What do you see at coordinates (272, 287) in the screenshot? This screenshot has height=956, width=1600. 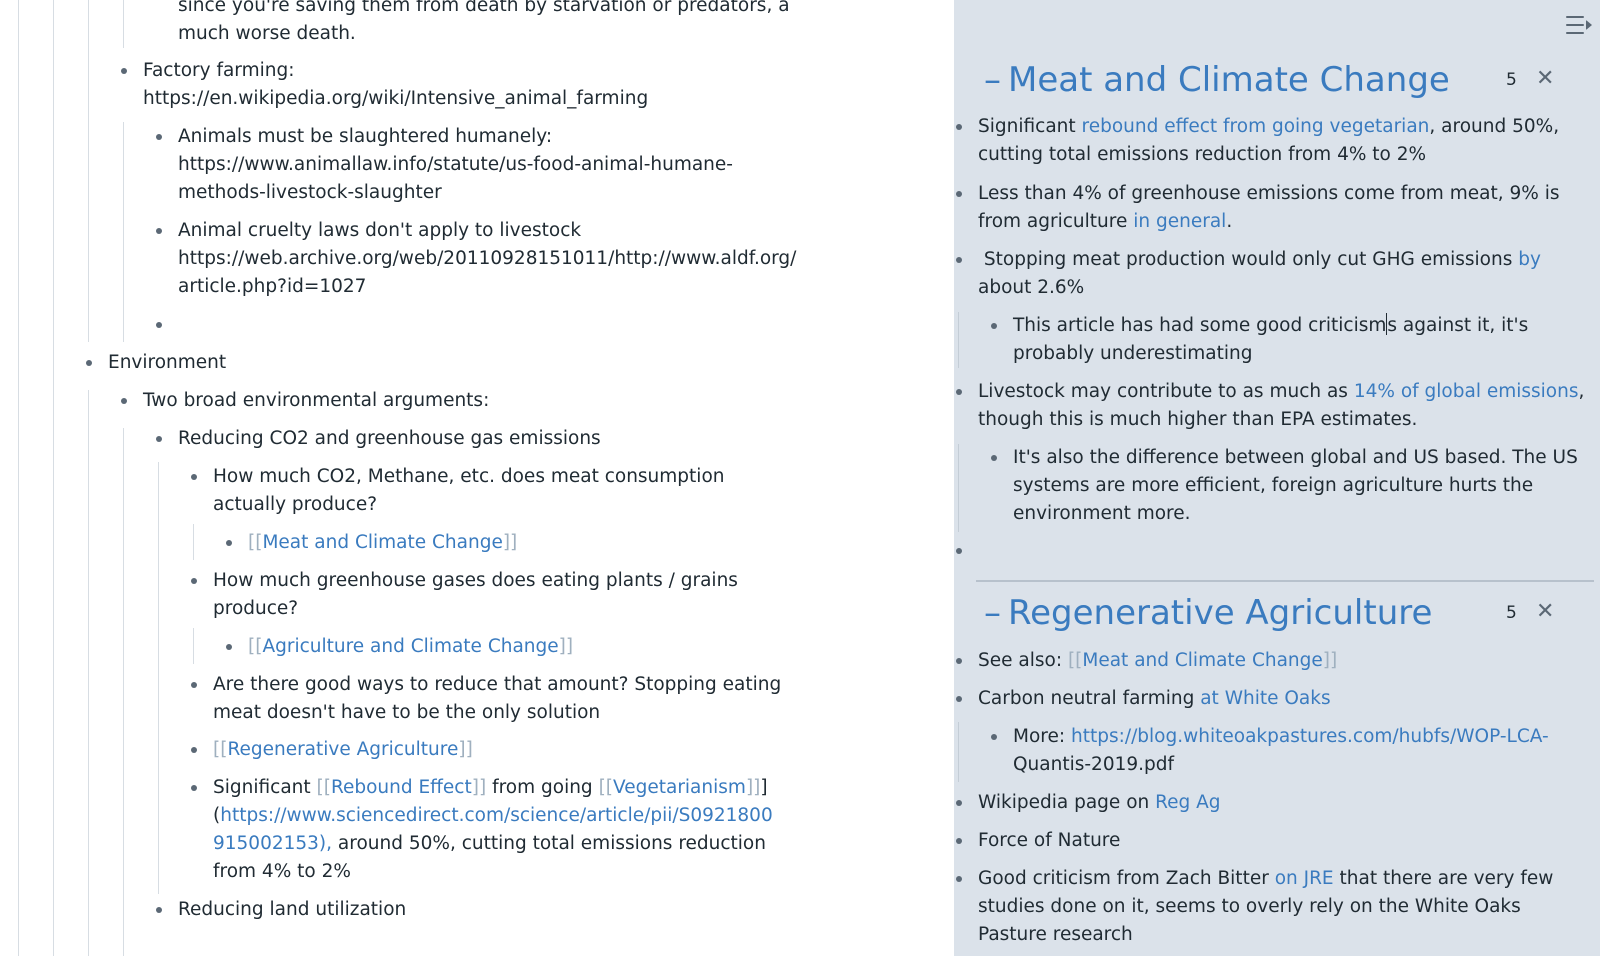 I see `link-web-archive: article.php?id=1027` at bounding box center [272, 287].